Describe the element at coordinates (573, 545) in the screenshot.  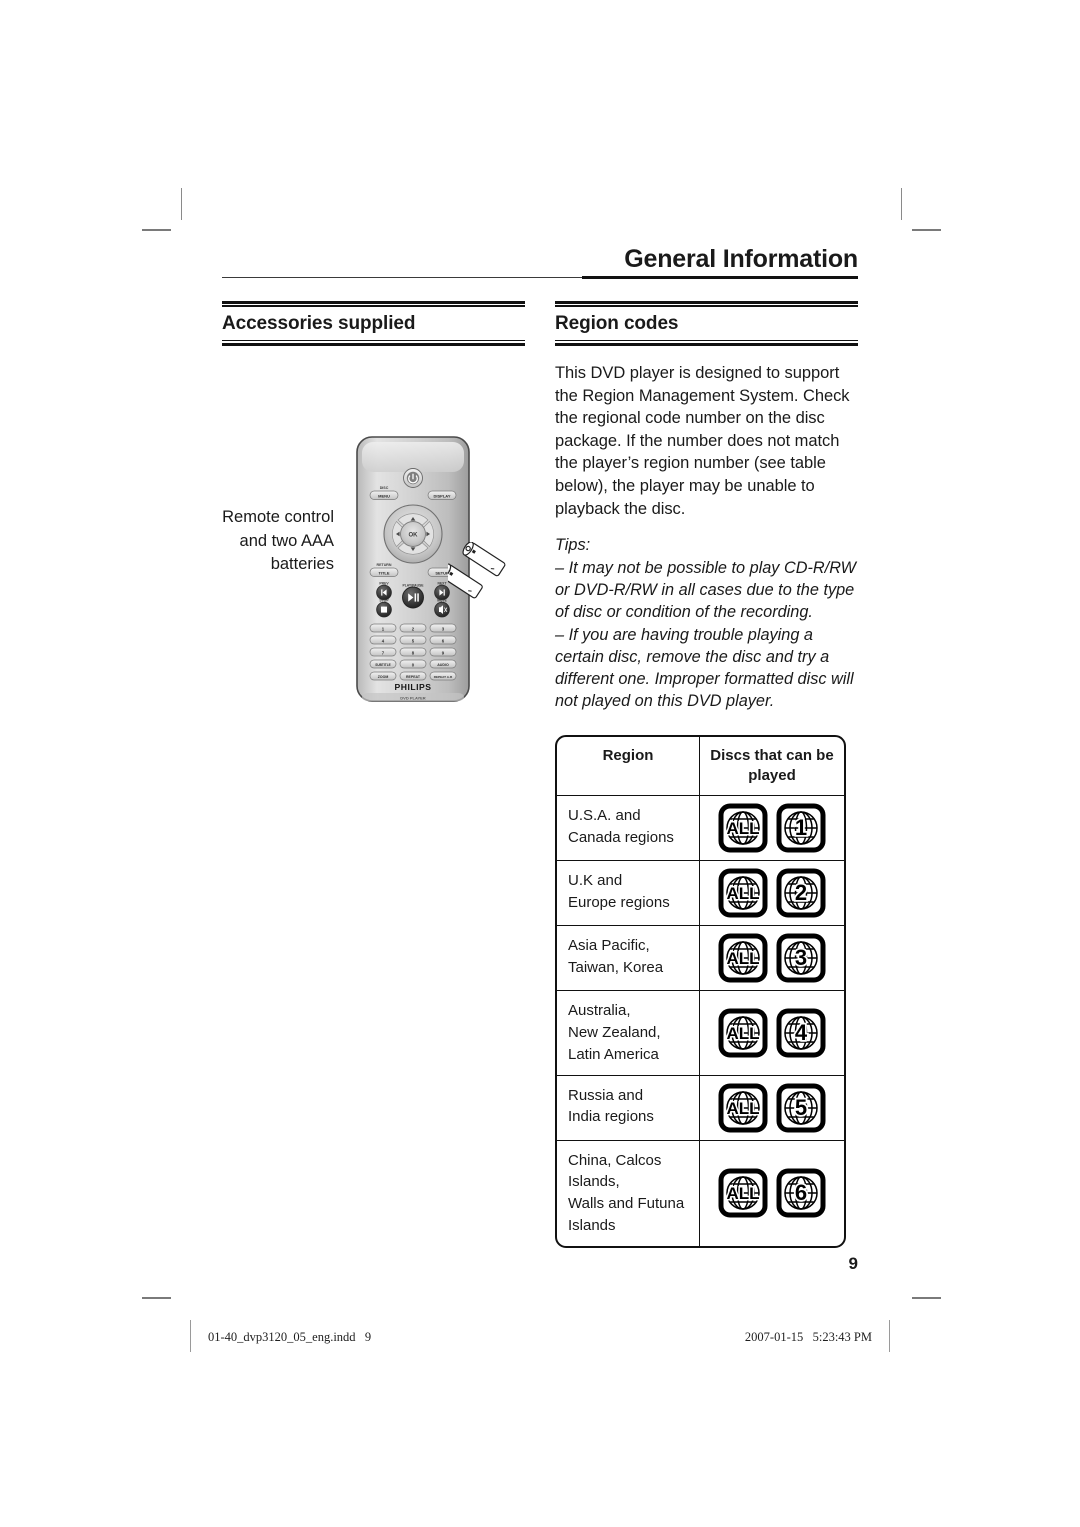
I see `tips-label: Tips:` at that location.